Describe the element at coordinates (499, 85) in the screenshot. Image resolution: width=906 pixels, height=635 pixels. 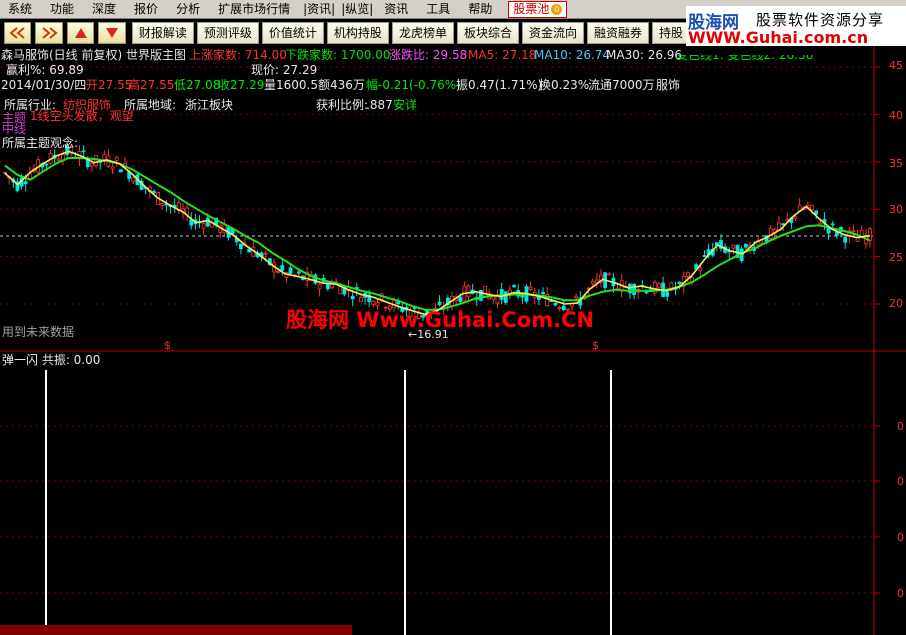
I see `quote-amplitude: 振0.47(1.71%)` at that location.